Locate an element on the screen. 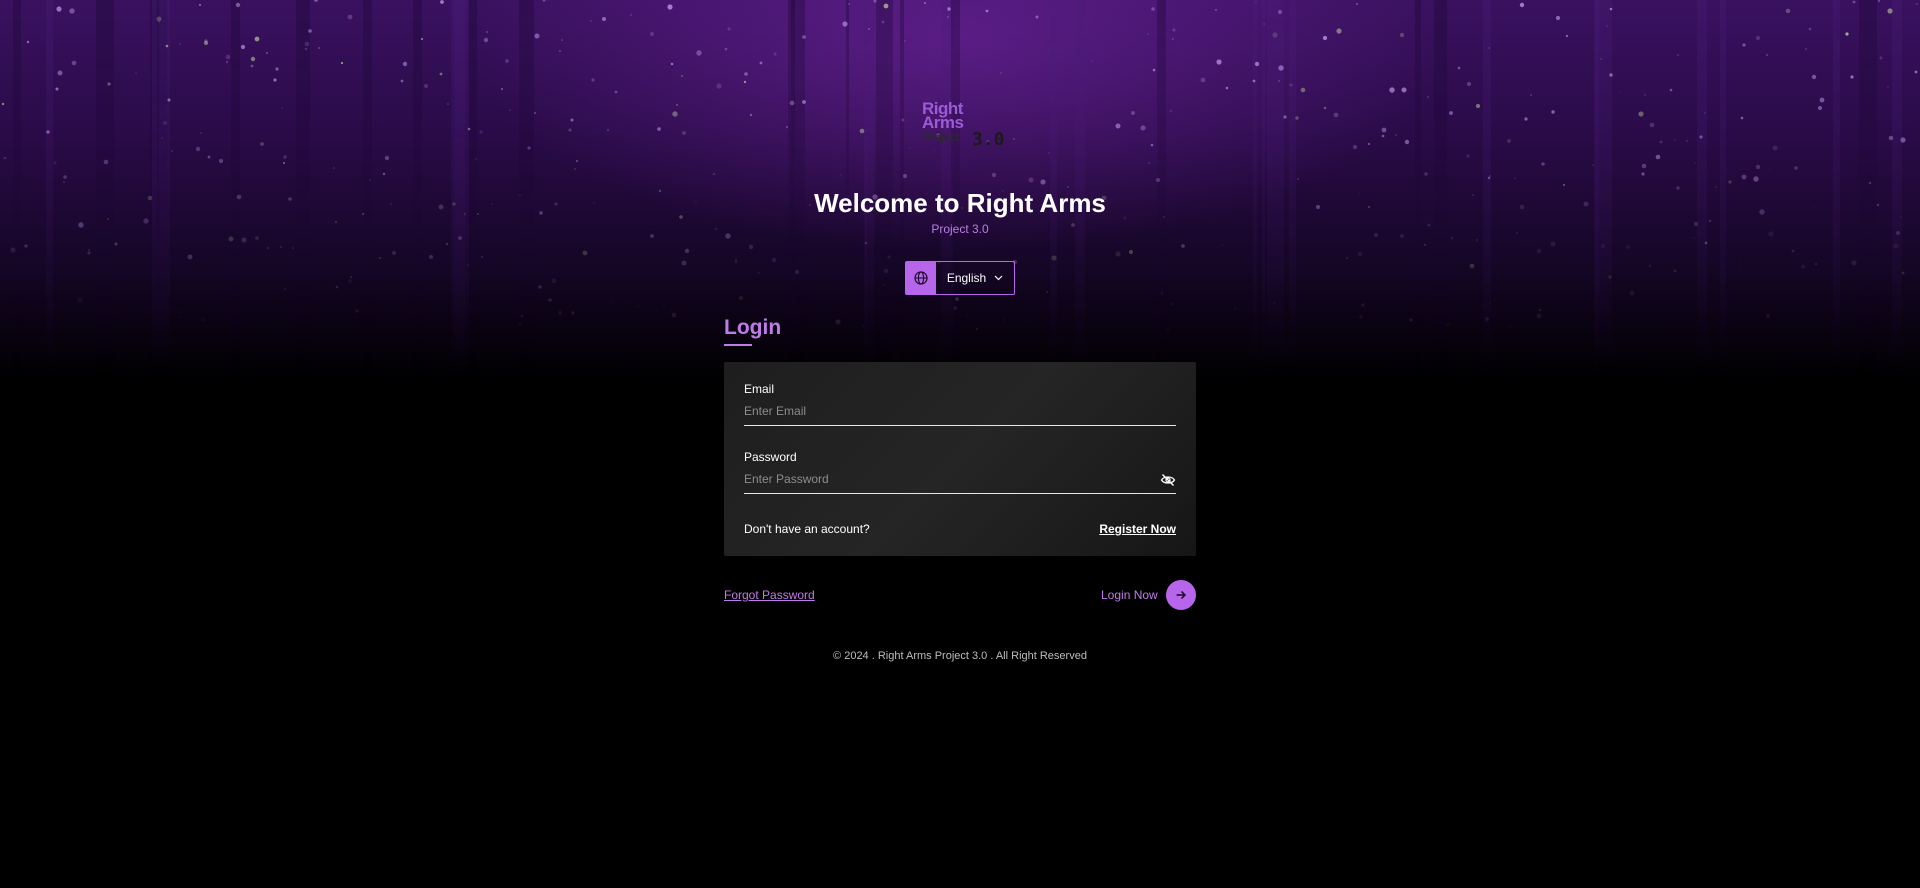 This screenshot has height=888, width=1920. arrow-right-icon is located at coordinates (1181, 595).